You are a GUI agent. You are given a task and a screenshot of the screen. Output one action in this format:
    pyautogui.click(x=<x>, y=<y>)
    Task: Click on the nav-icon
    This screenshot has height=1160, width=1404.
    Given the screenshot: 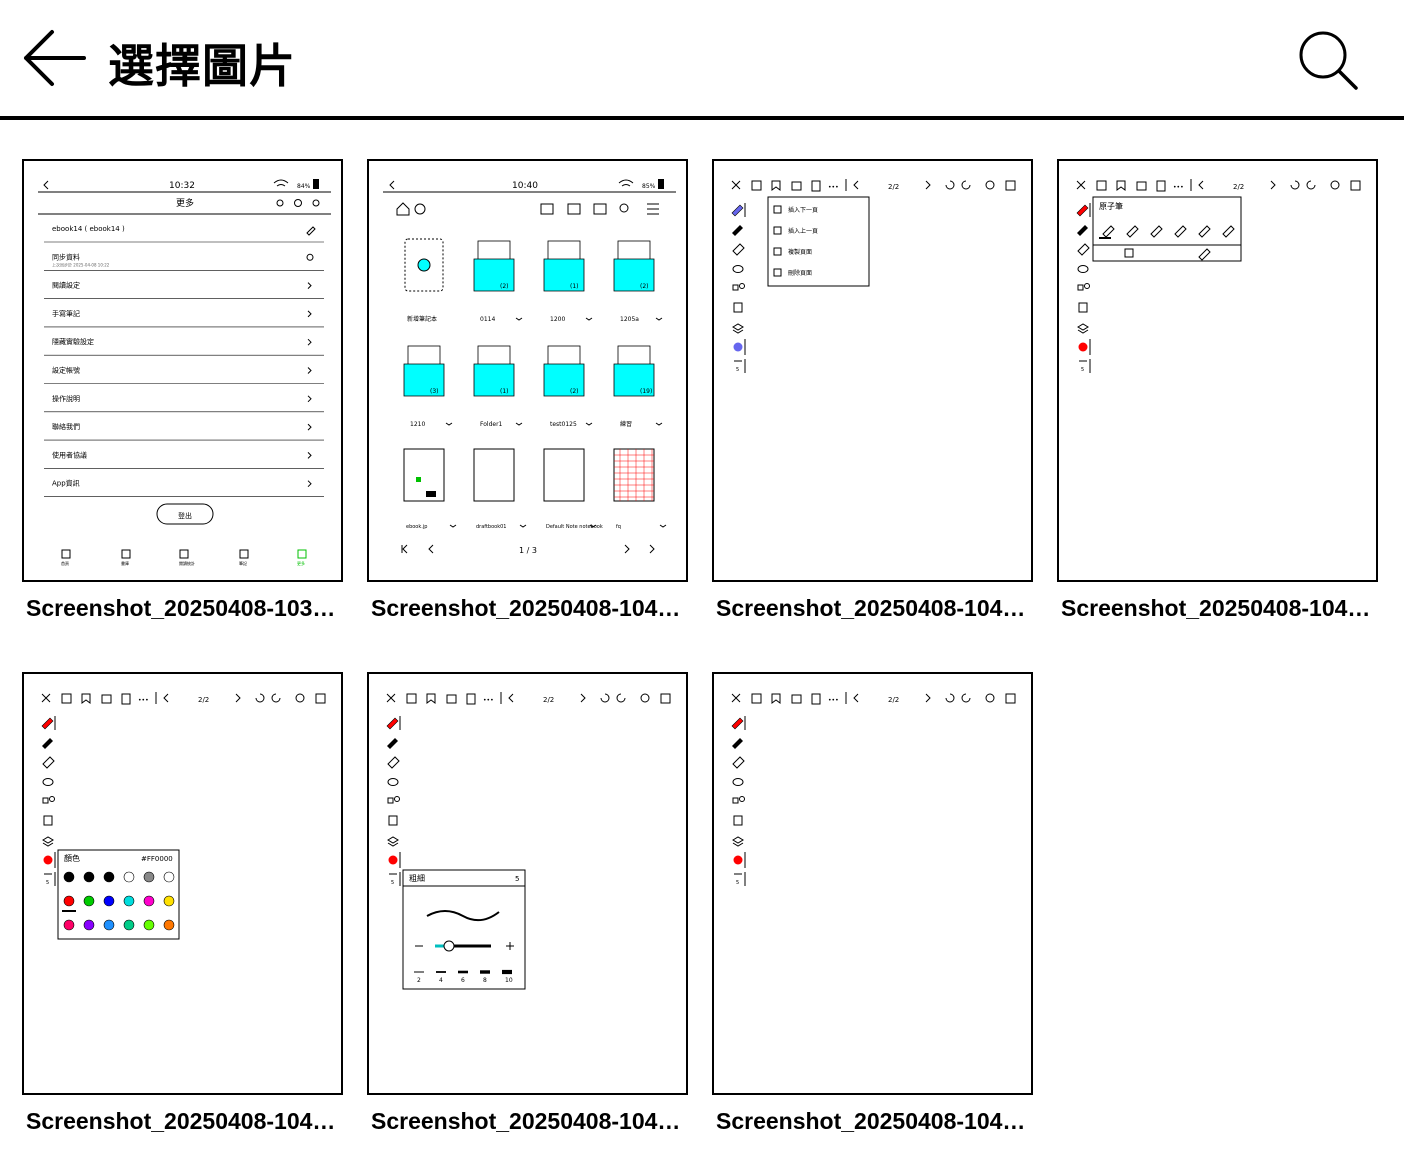 What is the action you would take?
    pyautogui.click(x=302, y=554)
    